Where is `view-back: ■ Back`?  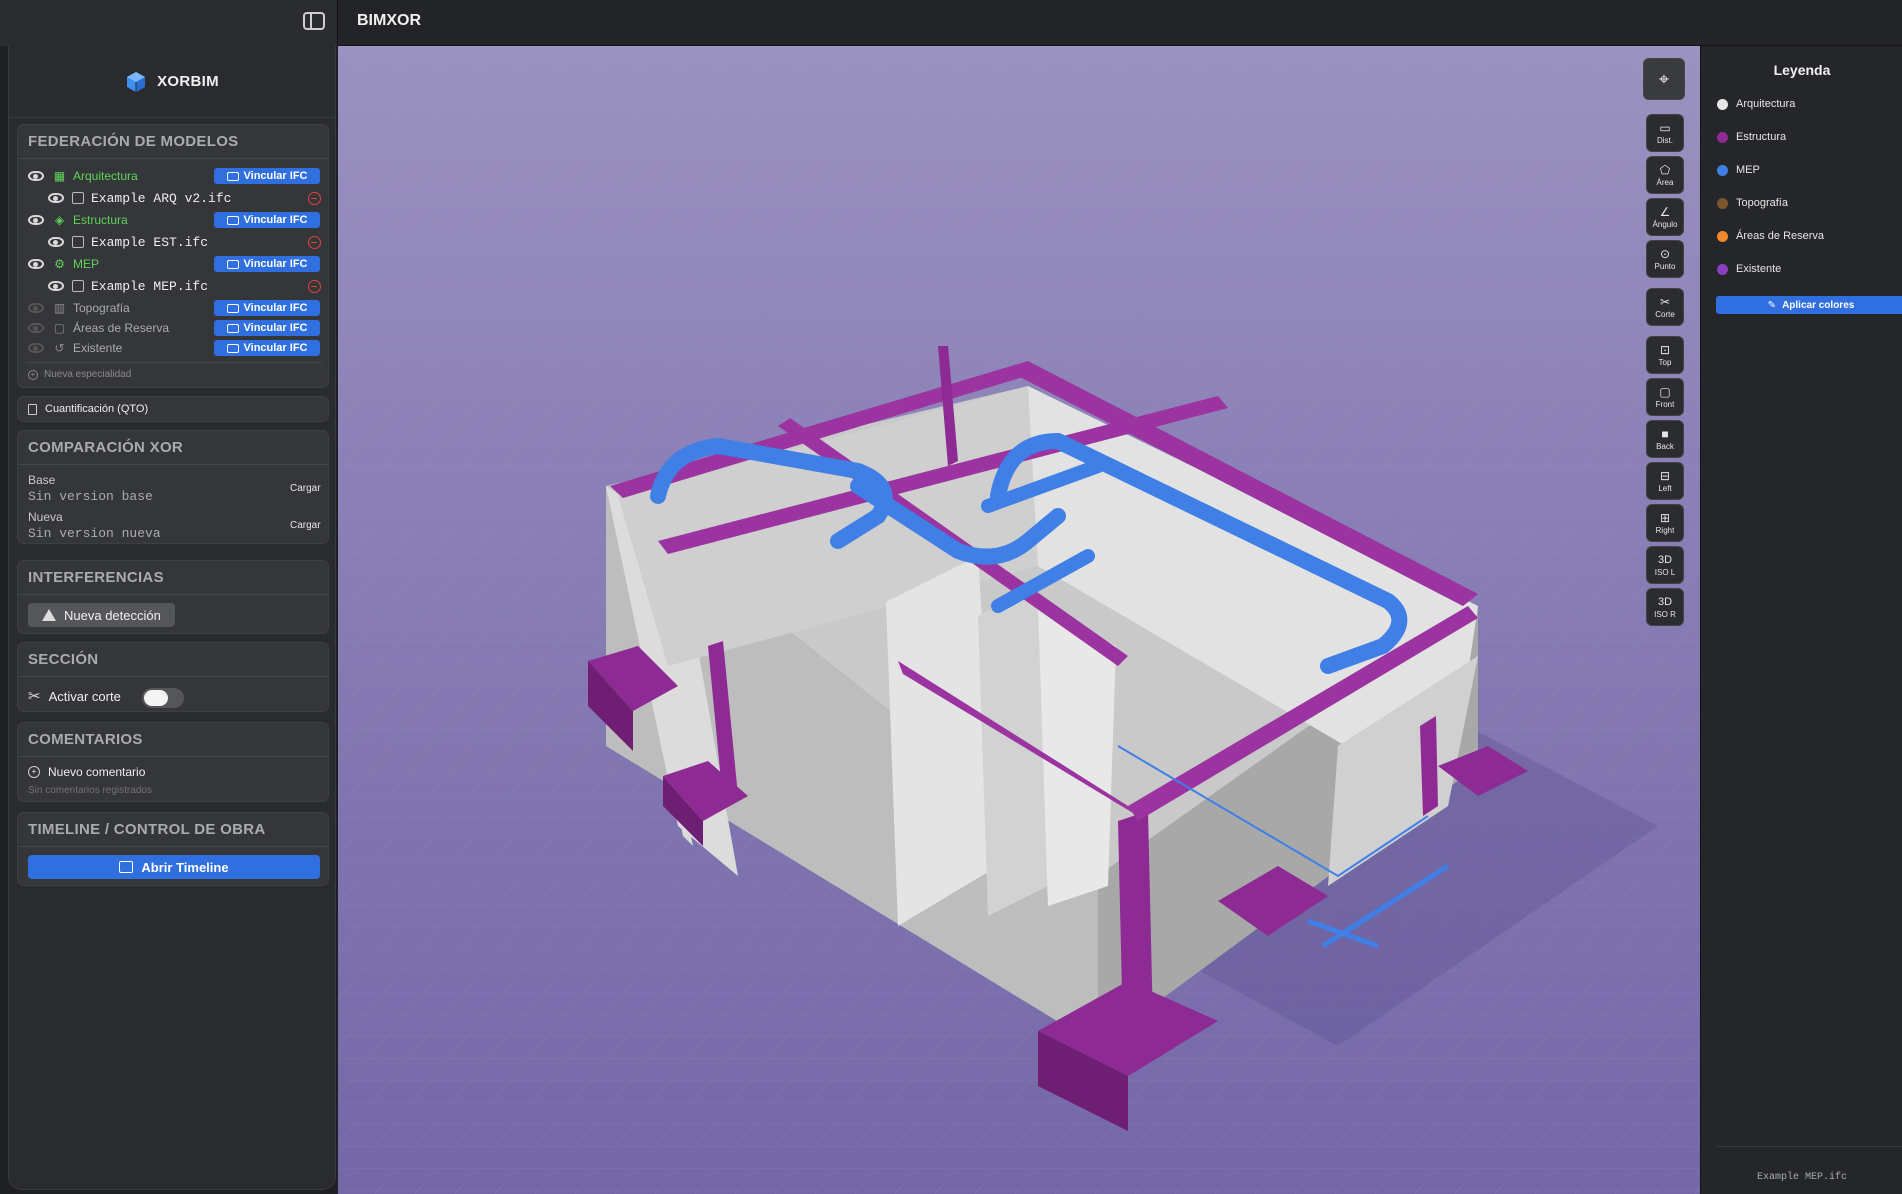
view-back: ■ Back is located at coordinates (1665, 439).